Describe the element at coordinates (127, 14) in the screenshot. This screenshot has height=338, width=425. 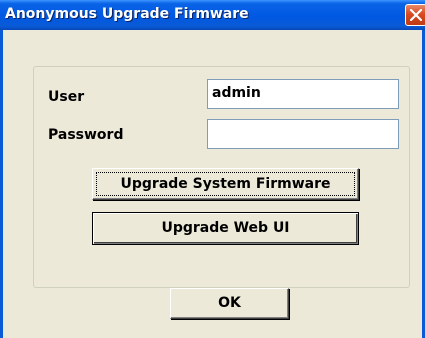
I see `window-title: Anonymous Upgrade Firmware` at that location.